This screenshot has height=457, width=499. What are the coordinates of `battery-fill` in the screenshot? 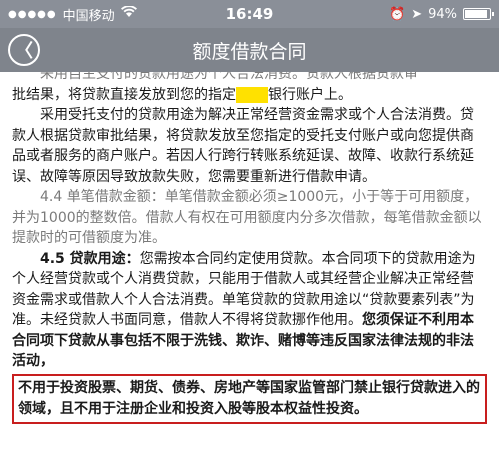 It's located at (476, 14).